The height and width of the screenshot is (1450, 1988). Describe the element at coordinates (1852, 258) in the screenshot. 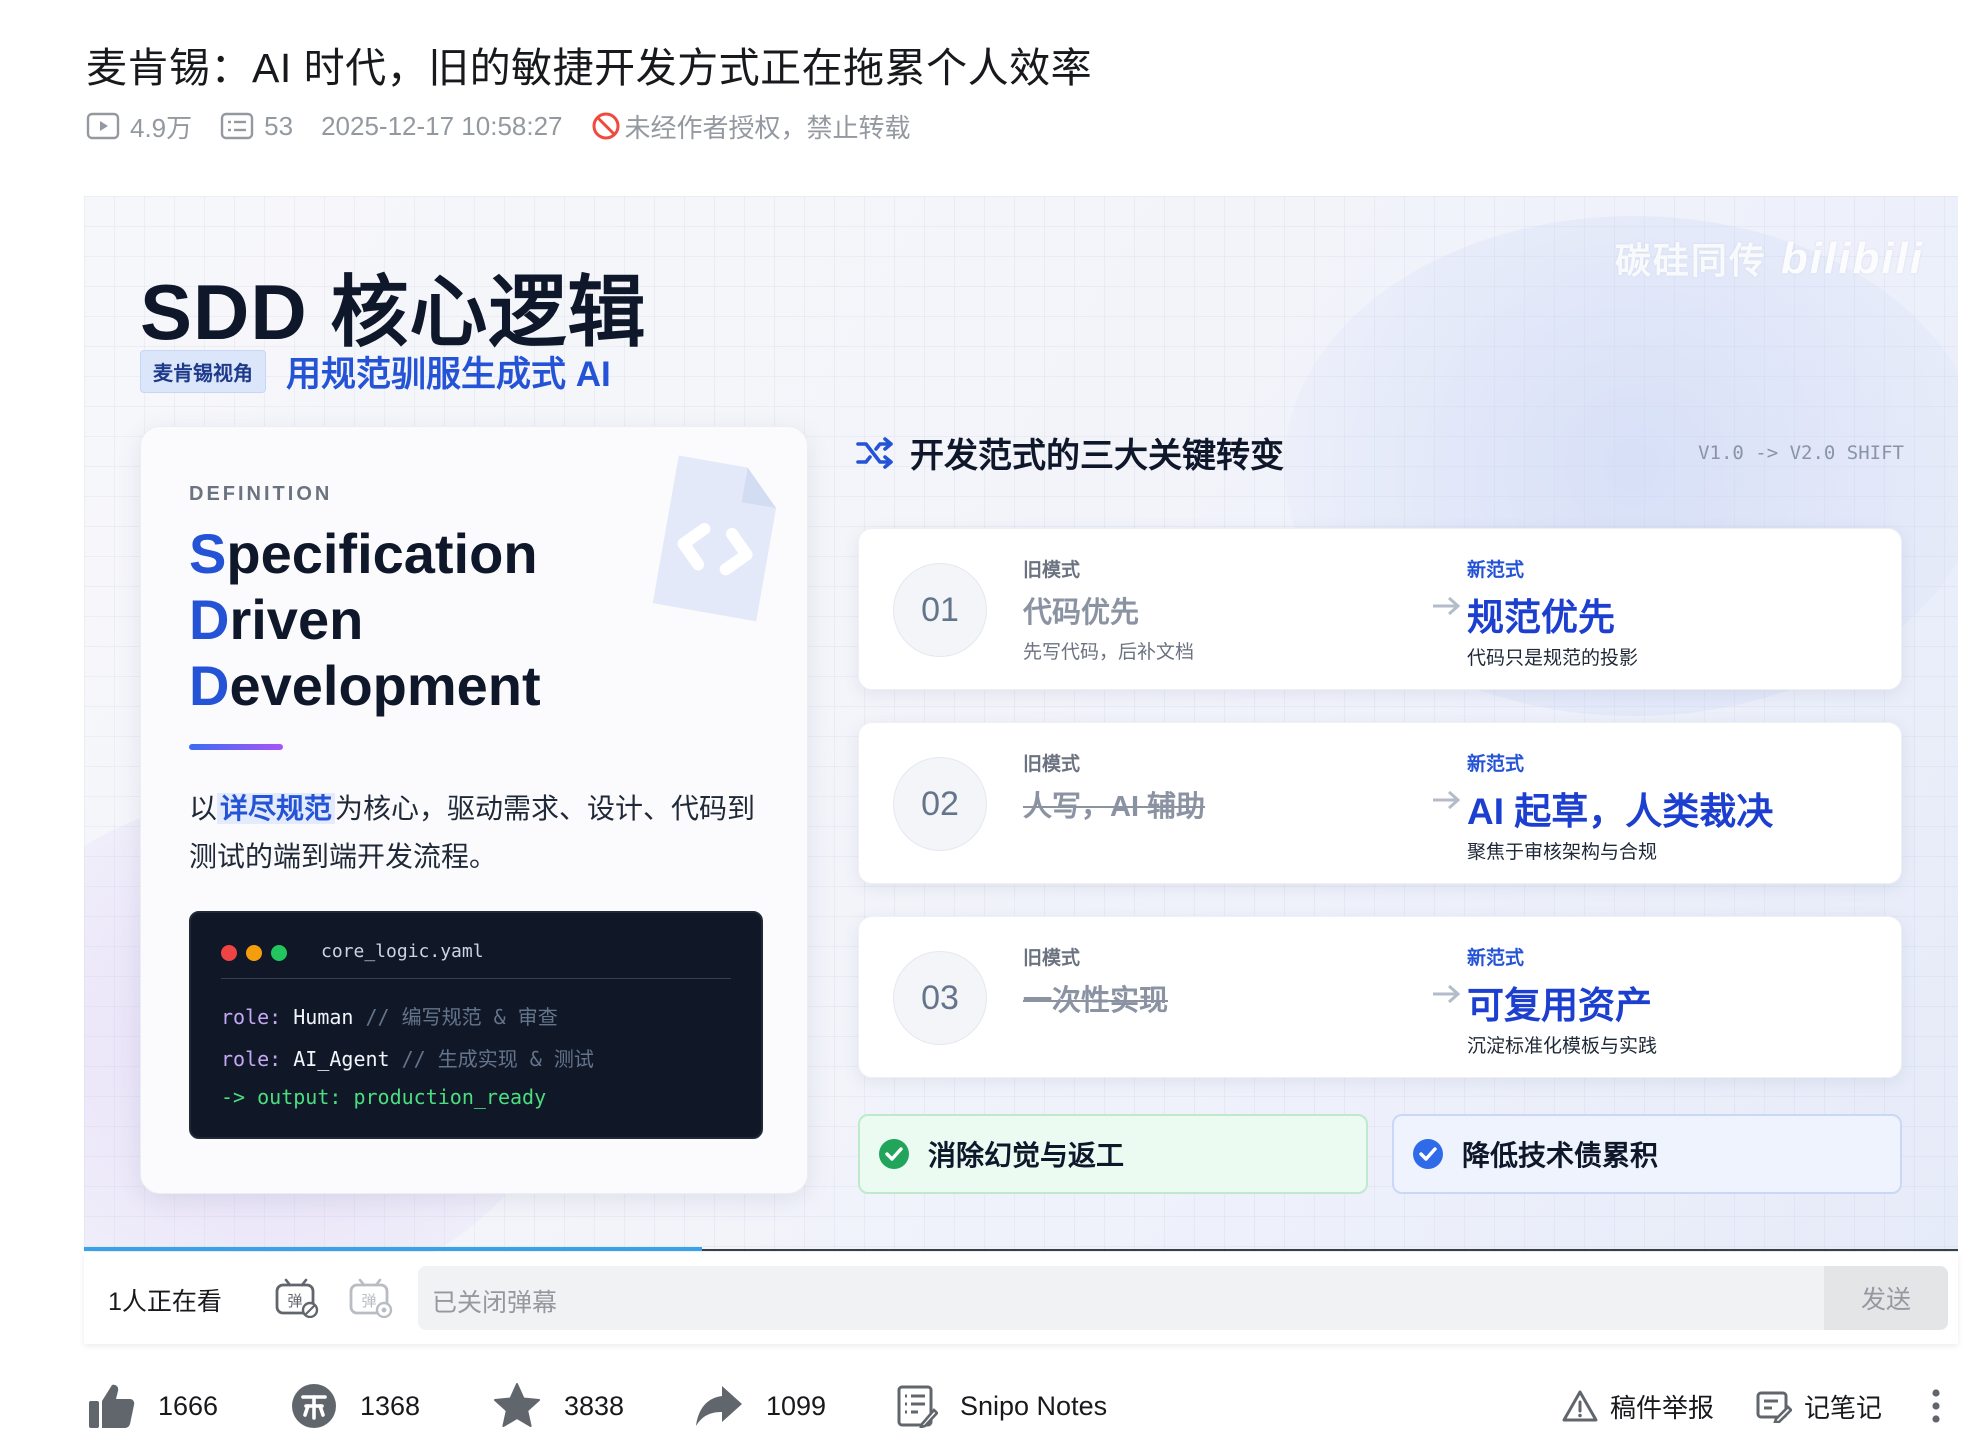

I see `bilibili-logo: bilibili` at that location.